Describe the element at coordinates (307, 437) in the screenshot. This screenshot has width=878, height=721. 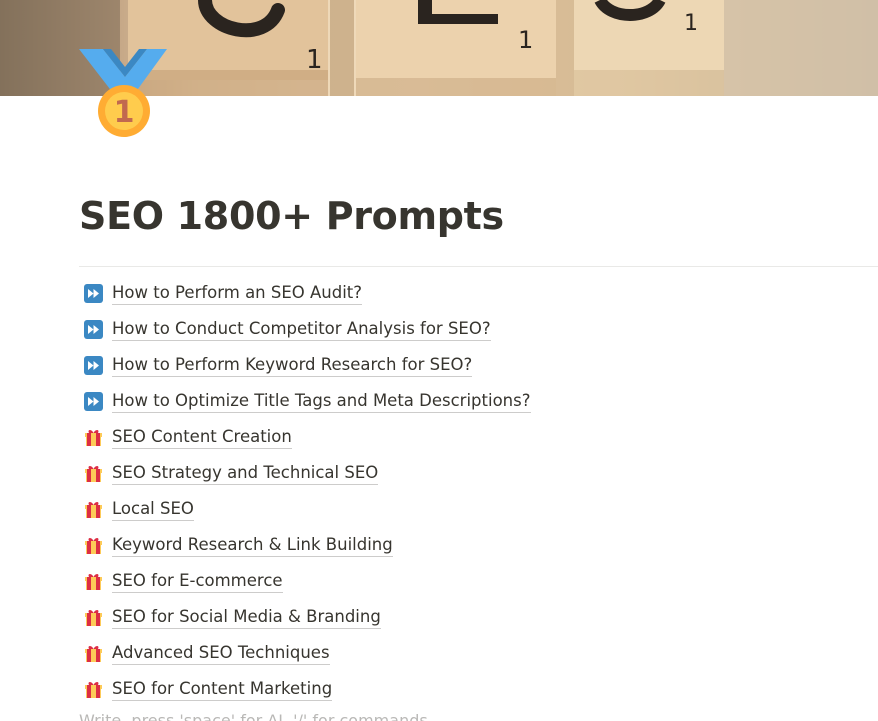
I see `page-link: SEO Content Creation` at that location.